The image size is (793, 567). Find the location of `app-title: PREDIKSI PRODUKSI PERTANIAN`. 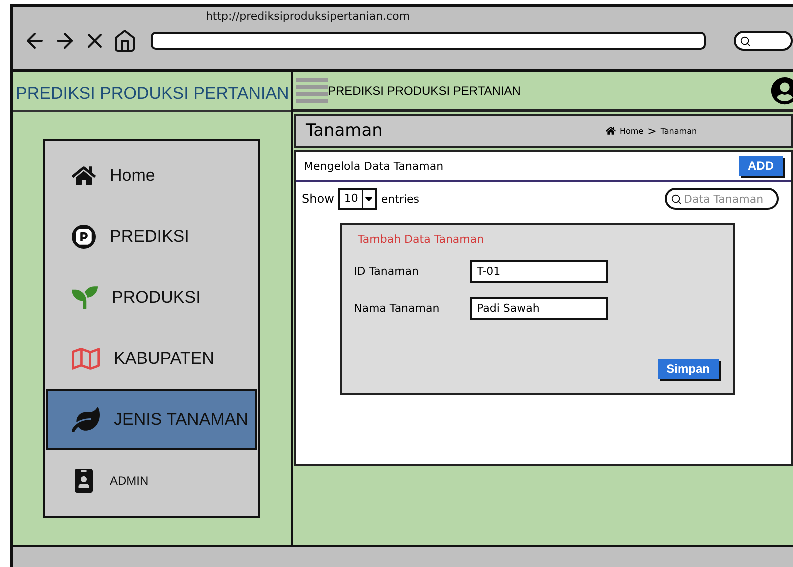

app-title: PREDIKSI PRODUKSI PERTANIAN is located at coordinates (425, 91).